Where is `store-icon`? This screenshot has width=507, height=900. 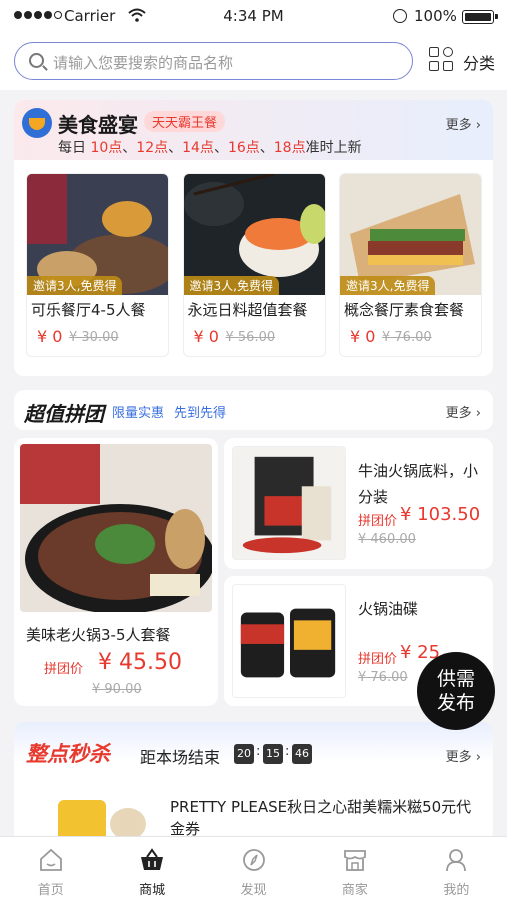
store-icon is located at coordinates (355, 860).